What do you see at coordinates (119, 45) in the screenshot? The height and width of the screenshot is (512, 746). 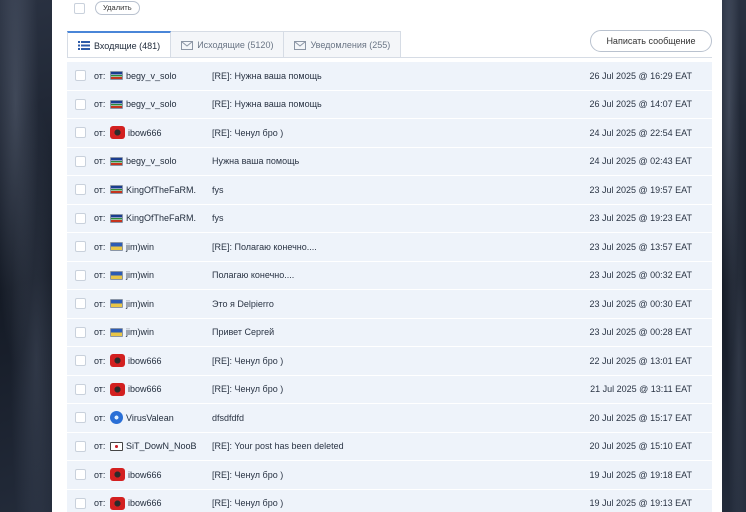 I see `tab-inbox: Входящие (481)` at bounding box center [119, 45].